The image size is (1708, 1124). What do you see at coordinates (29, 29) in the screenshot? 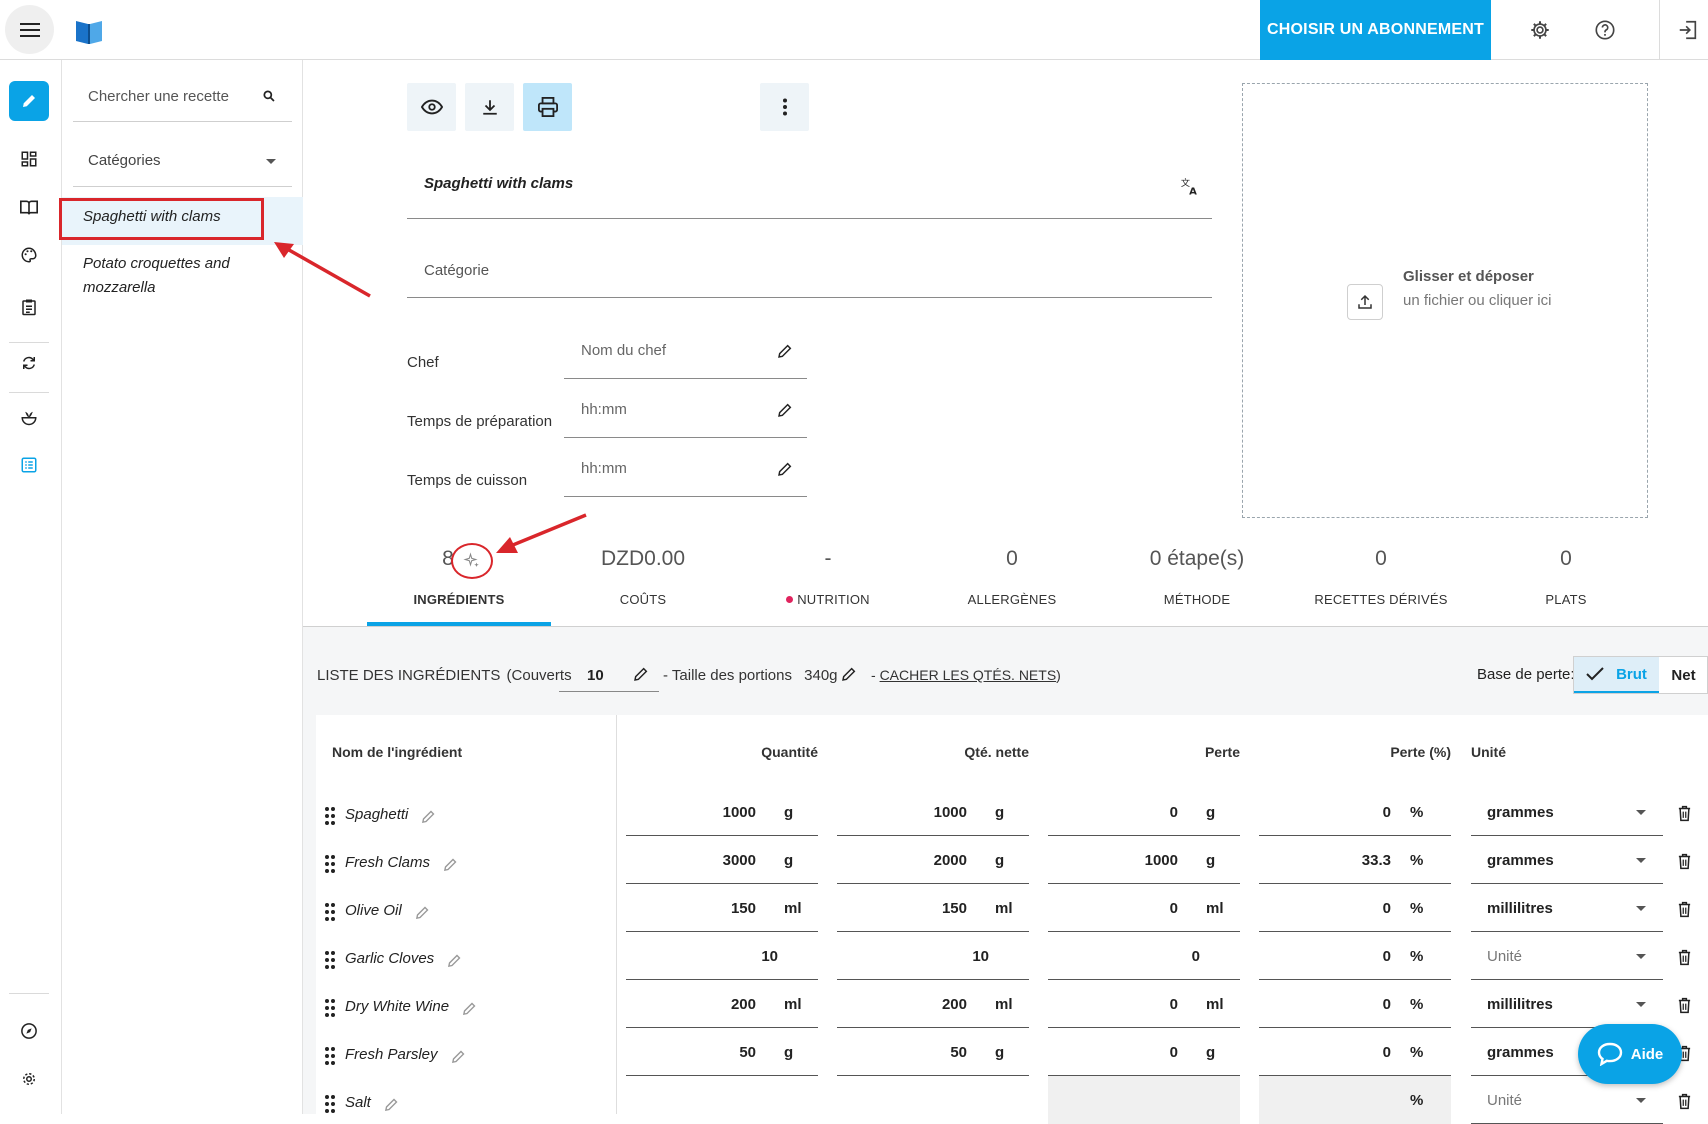
I see `hamburger-menu-icon` at bounding box center [29, 29].